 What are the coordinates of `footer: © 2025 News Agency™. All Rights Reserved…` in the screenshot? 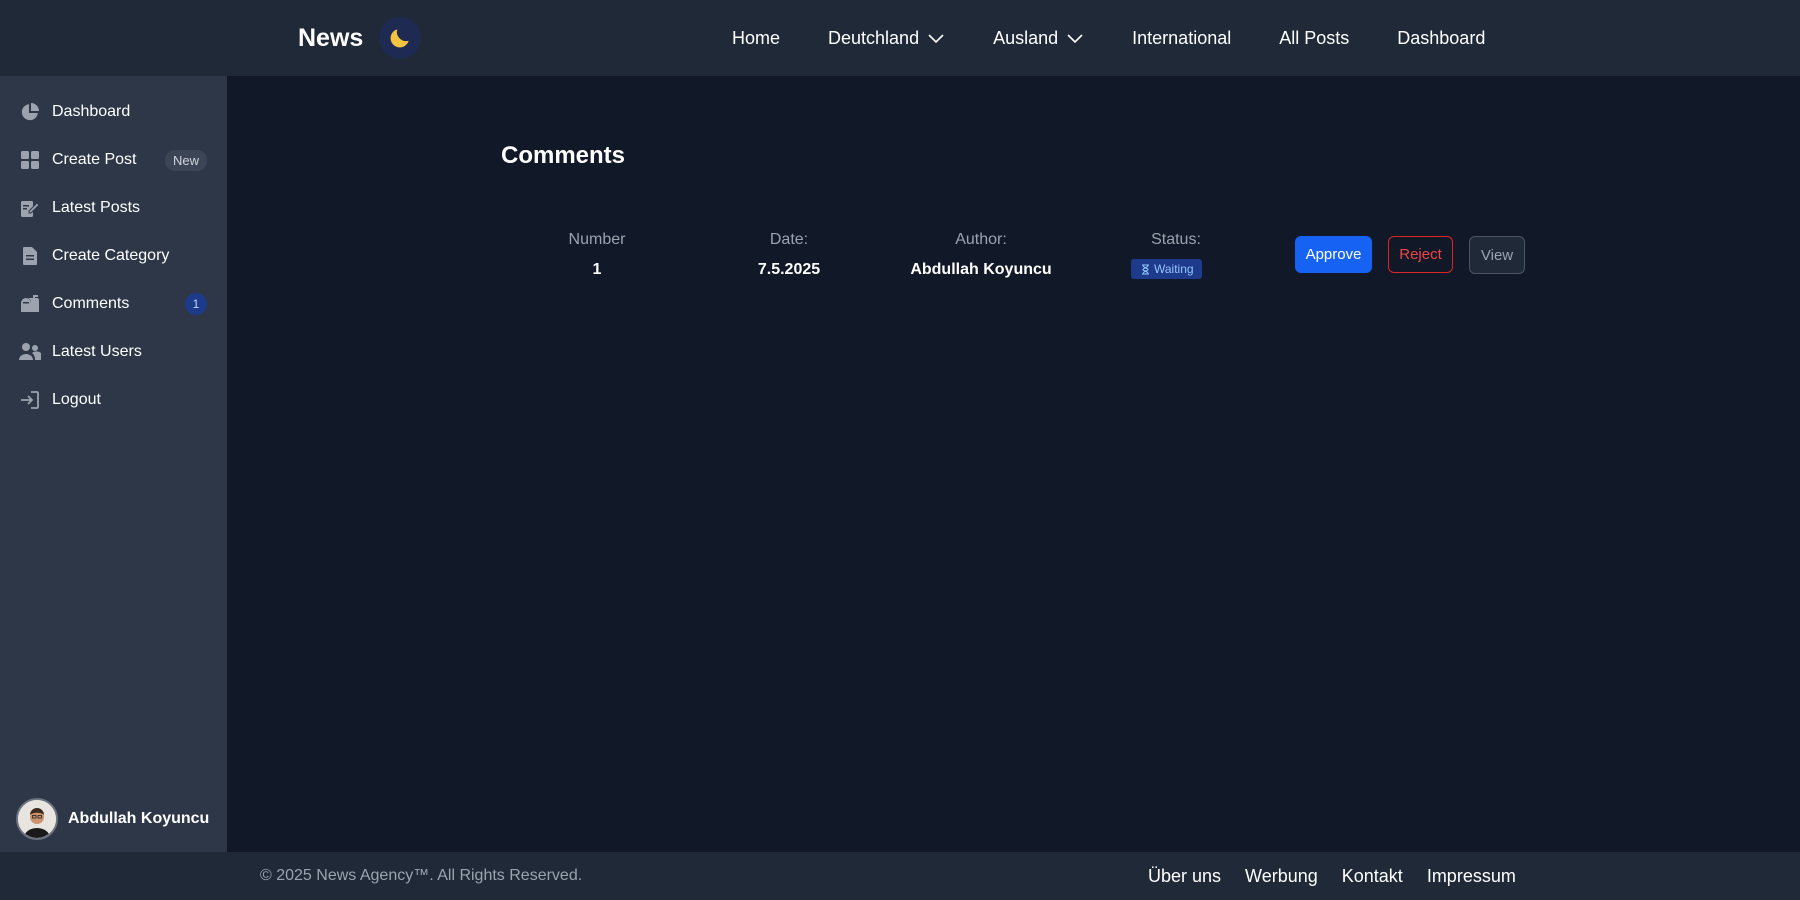 It's located at (900, 876).